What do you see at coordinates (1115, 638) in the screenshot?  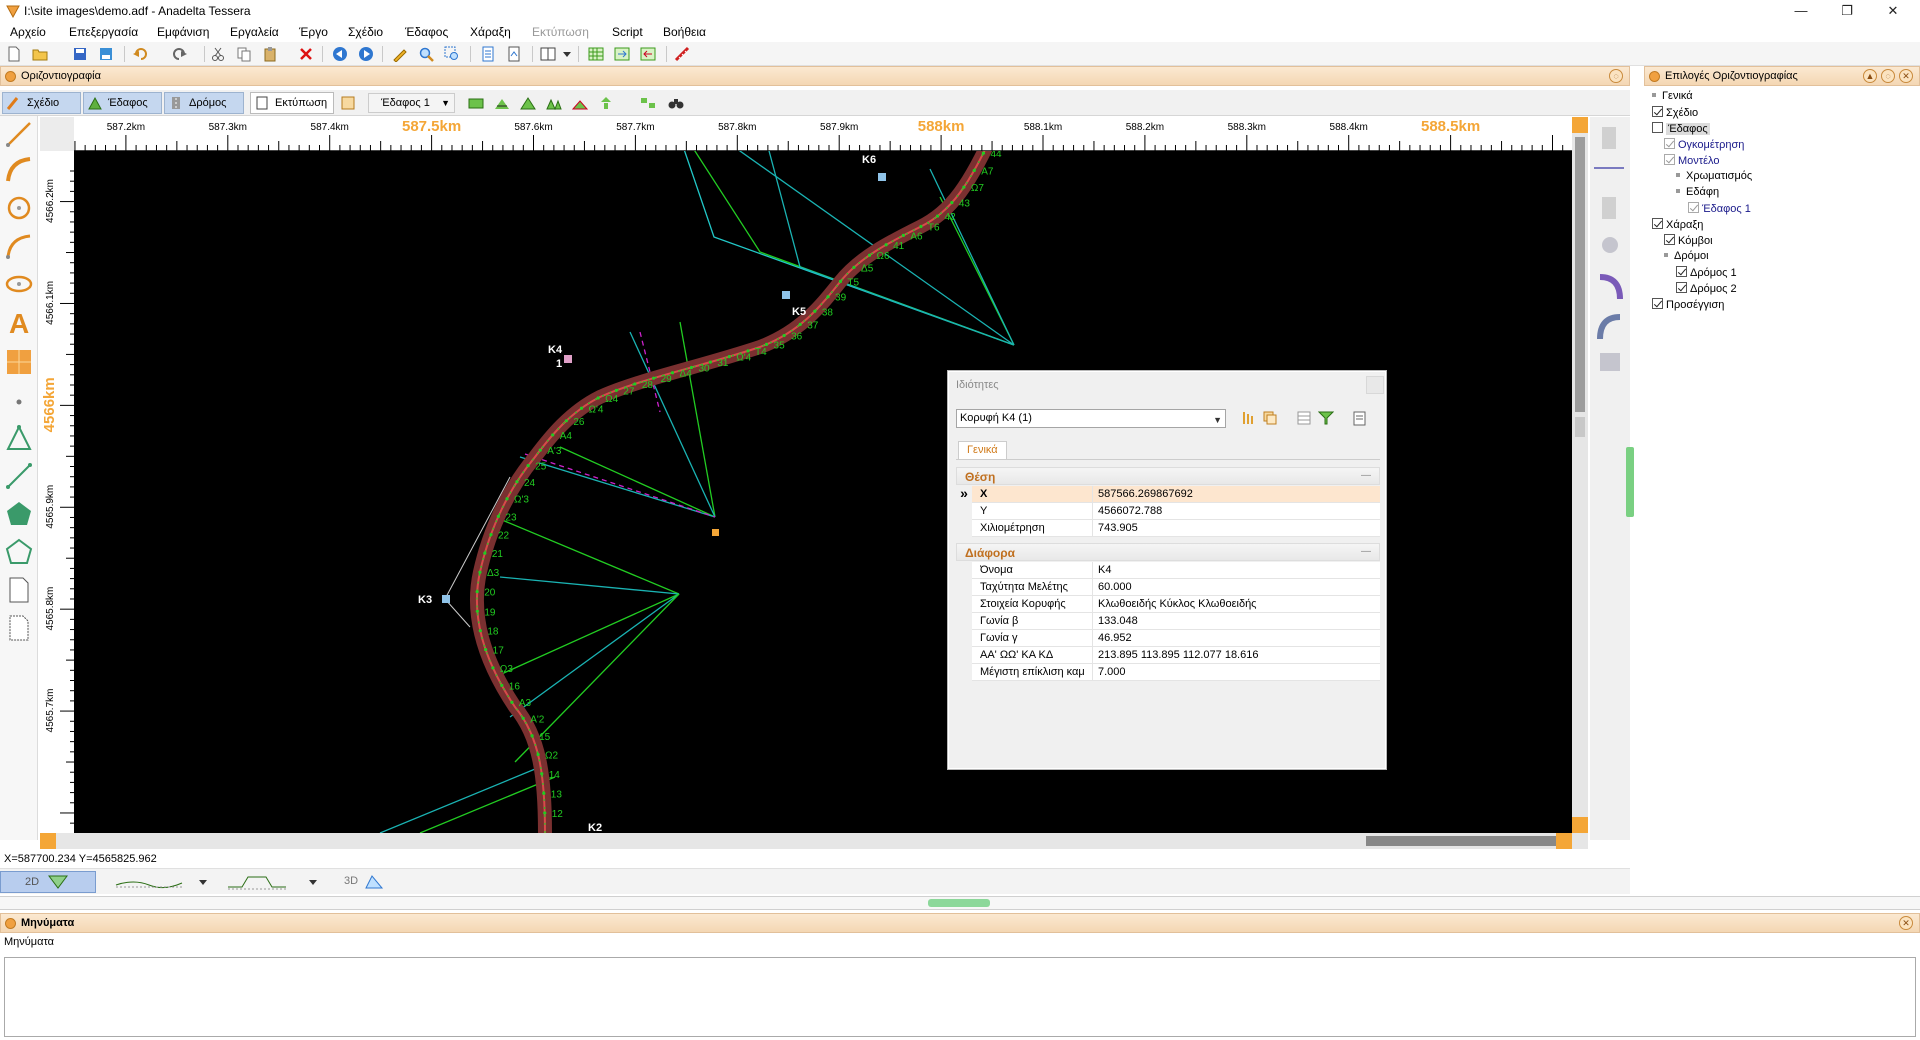 I see `property-value: 46.952` at bounding box center [1115, 638].